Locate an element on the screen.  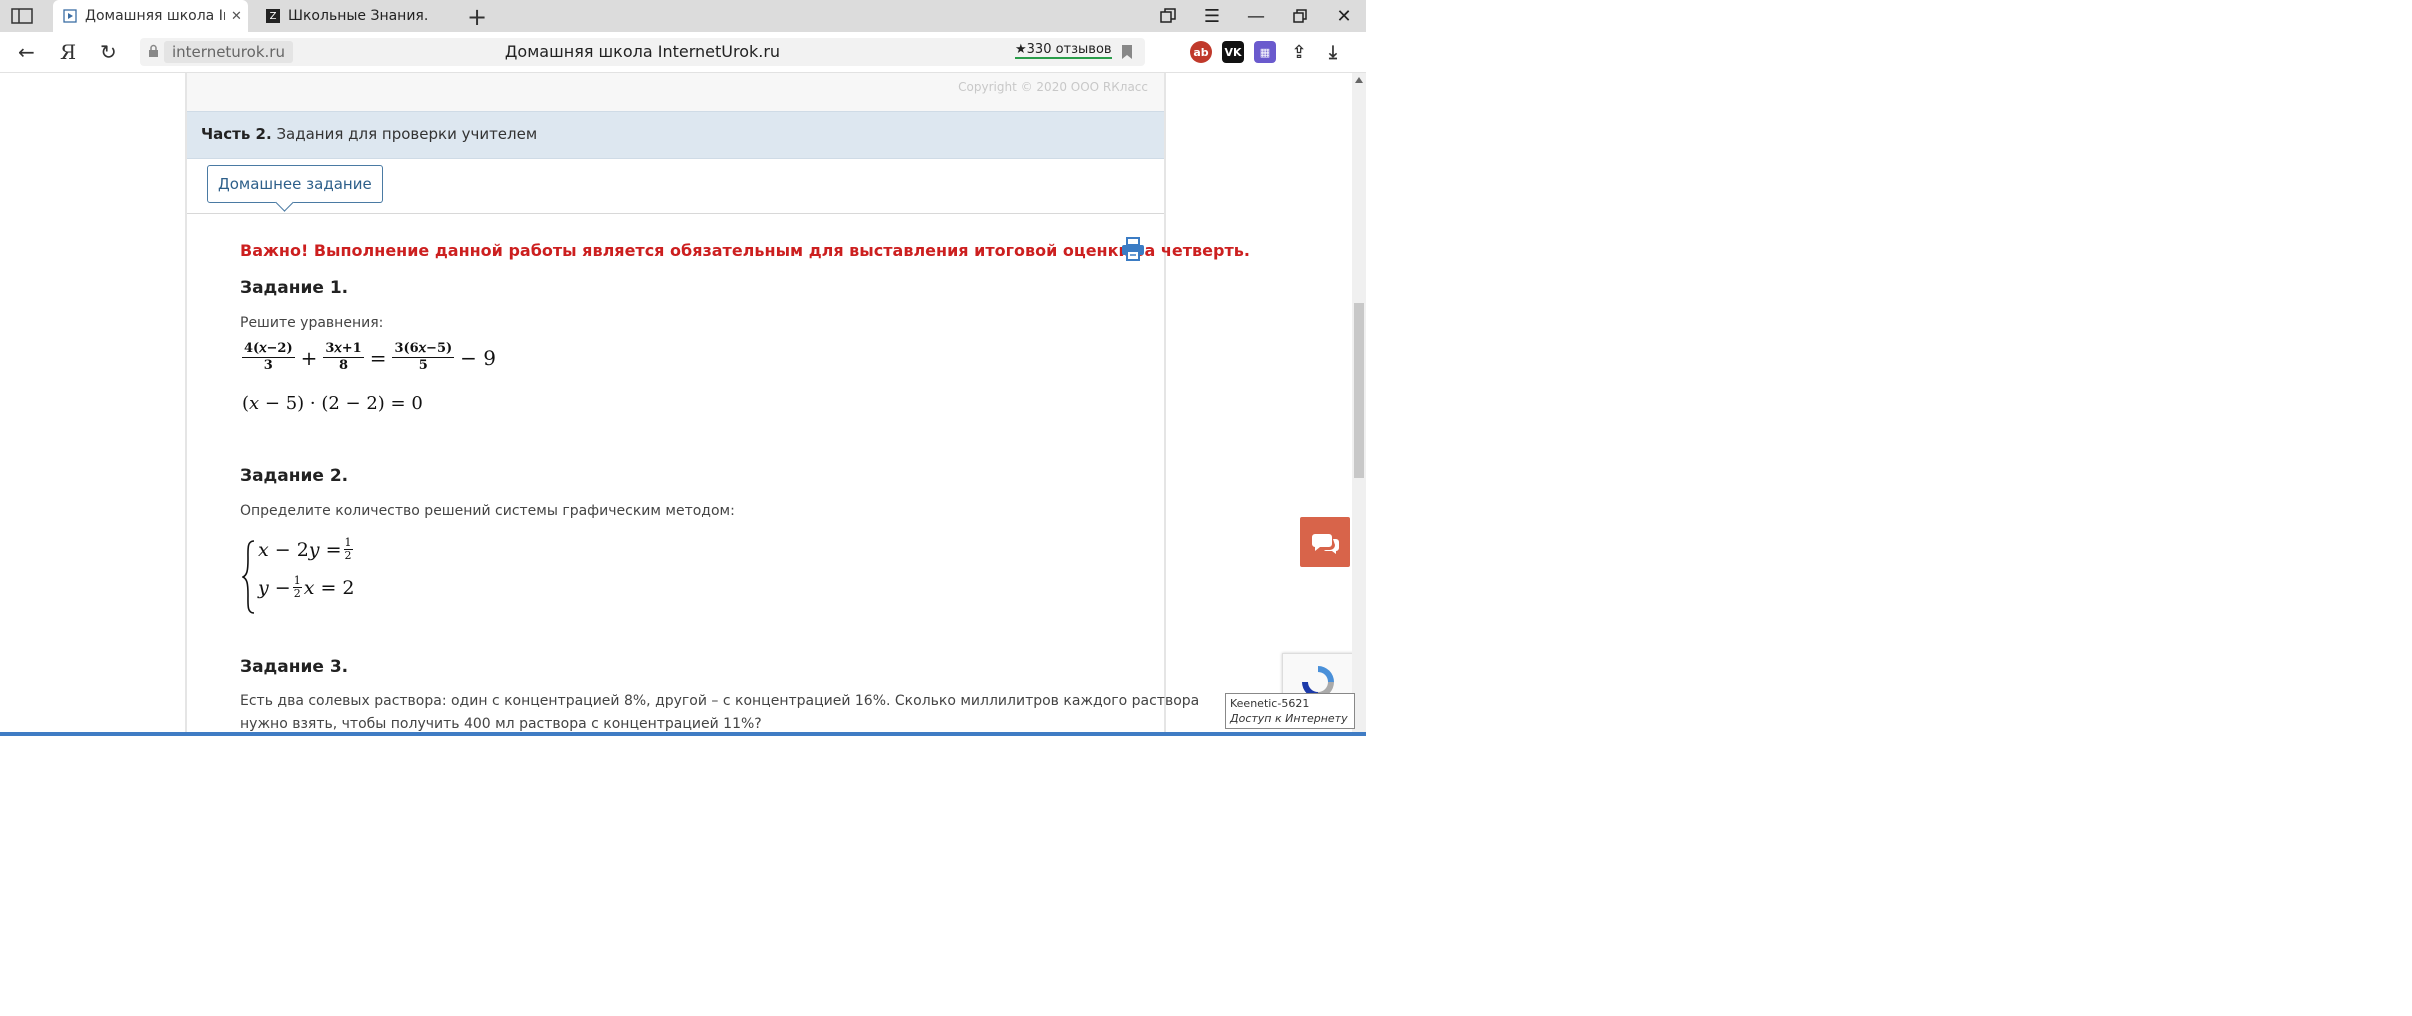
chat-bubbles-icon is located at coordinates (1325, 544).